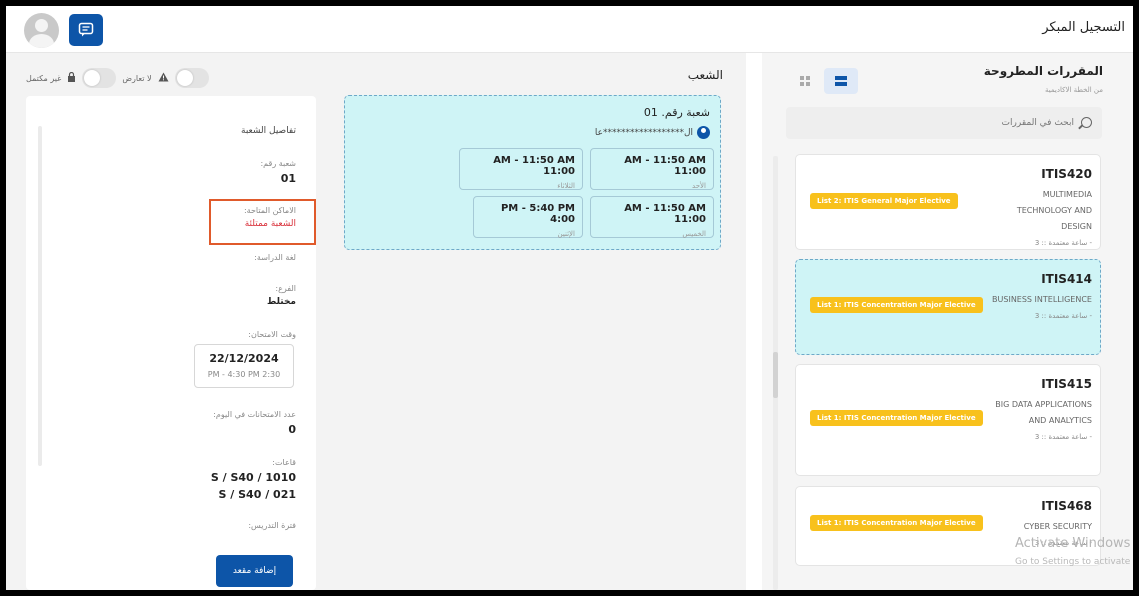  I want to click on time-slot: AM - 11:50 AM 11:00 الخميس, so click(652, 217).